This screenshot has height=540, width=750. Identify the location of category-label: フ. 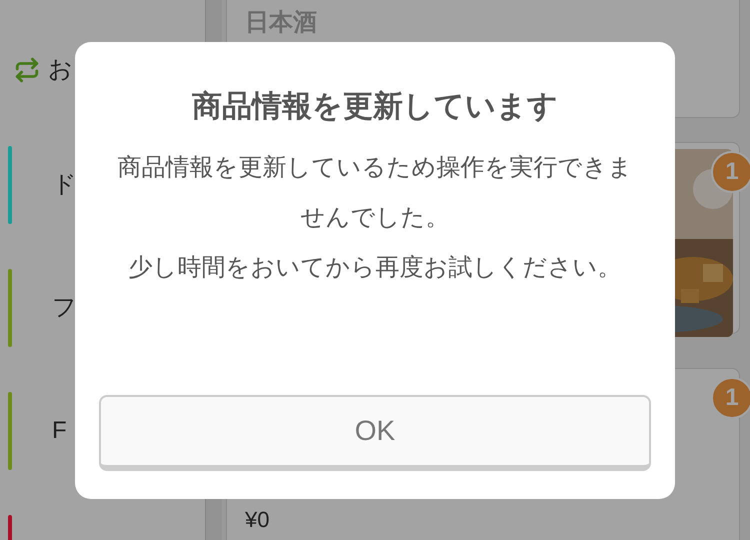
(64, 308).